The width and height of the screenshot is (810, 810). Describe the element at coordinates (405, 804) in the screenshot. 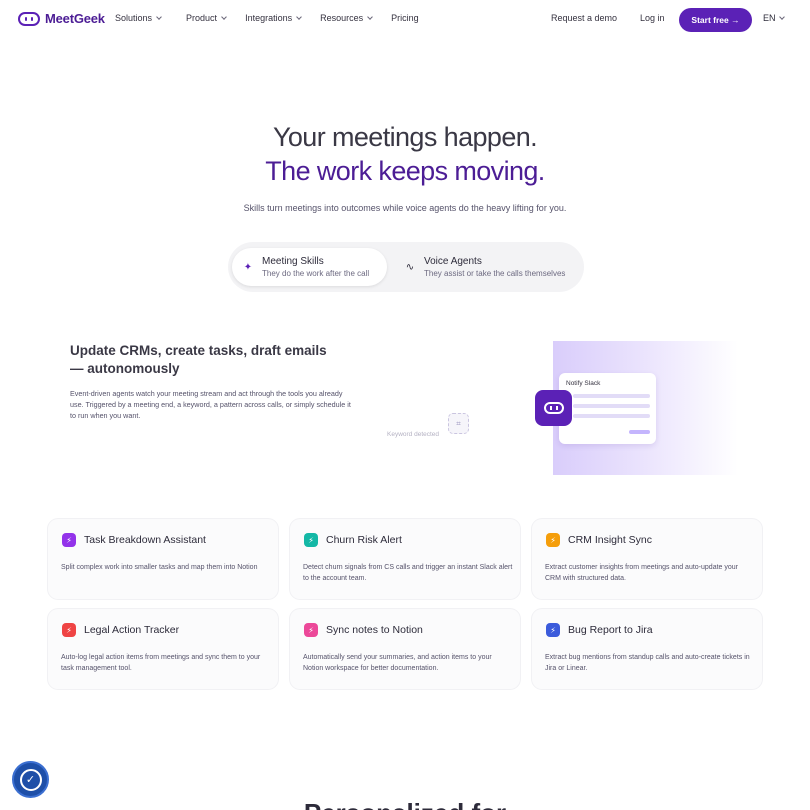

I see `section-heading: Personalized for` at that location.